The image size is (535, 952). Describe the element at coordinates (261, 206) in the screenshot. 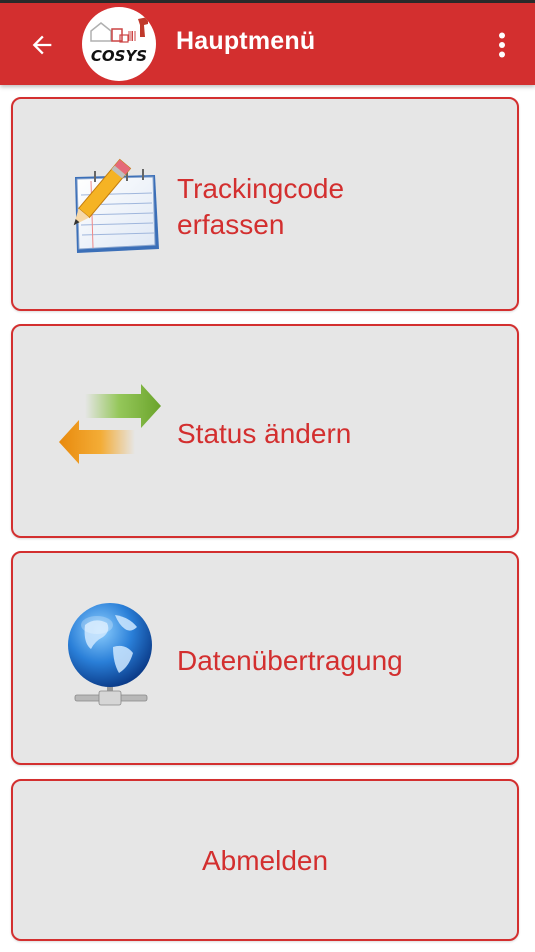

I see `menu-item-label: Trackingcode erfassen` at that location.